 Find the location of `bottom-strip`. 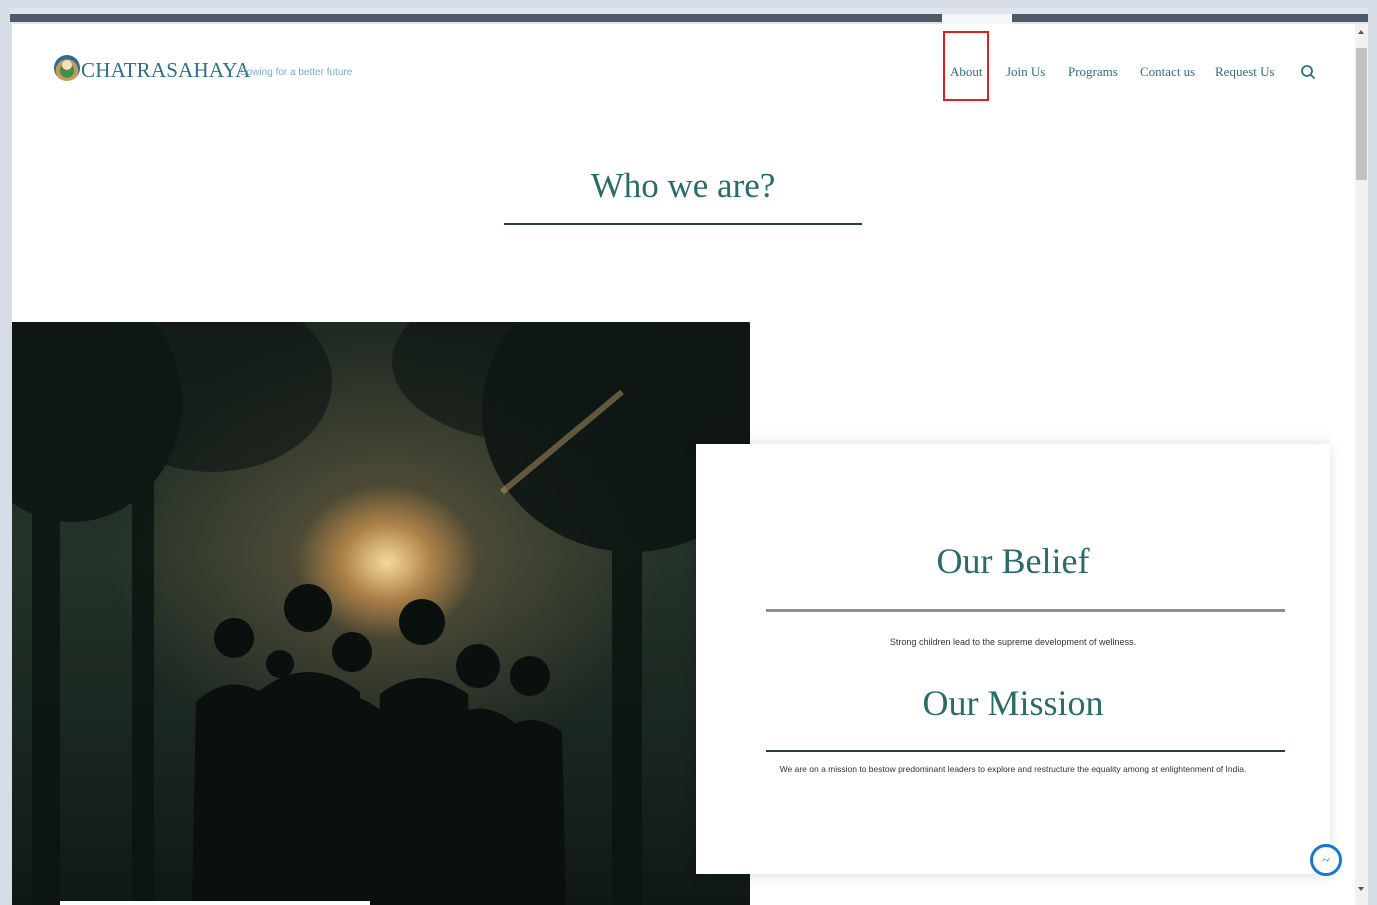

bottom-strip is located at coordinates (215, 903).